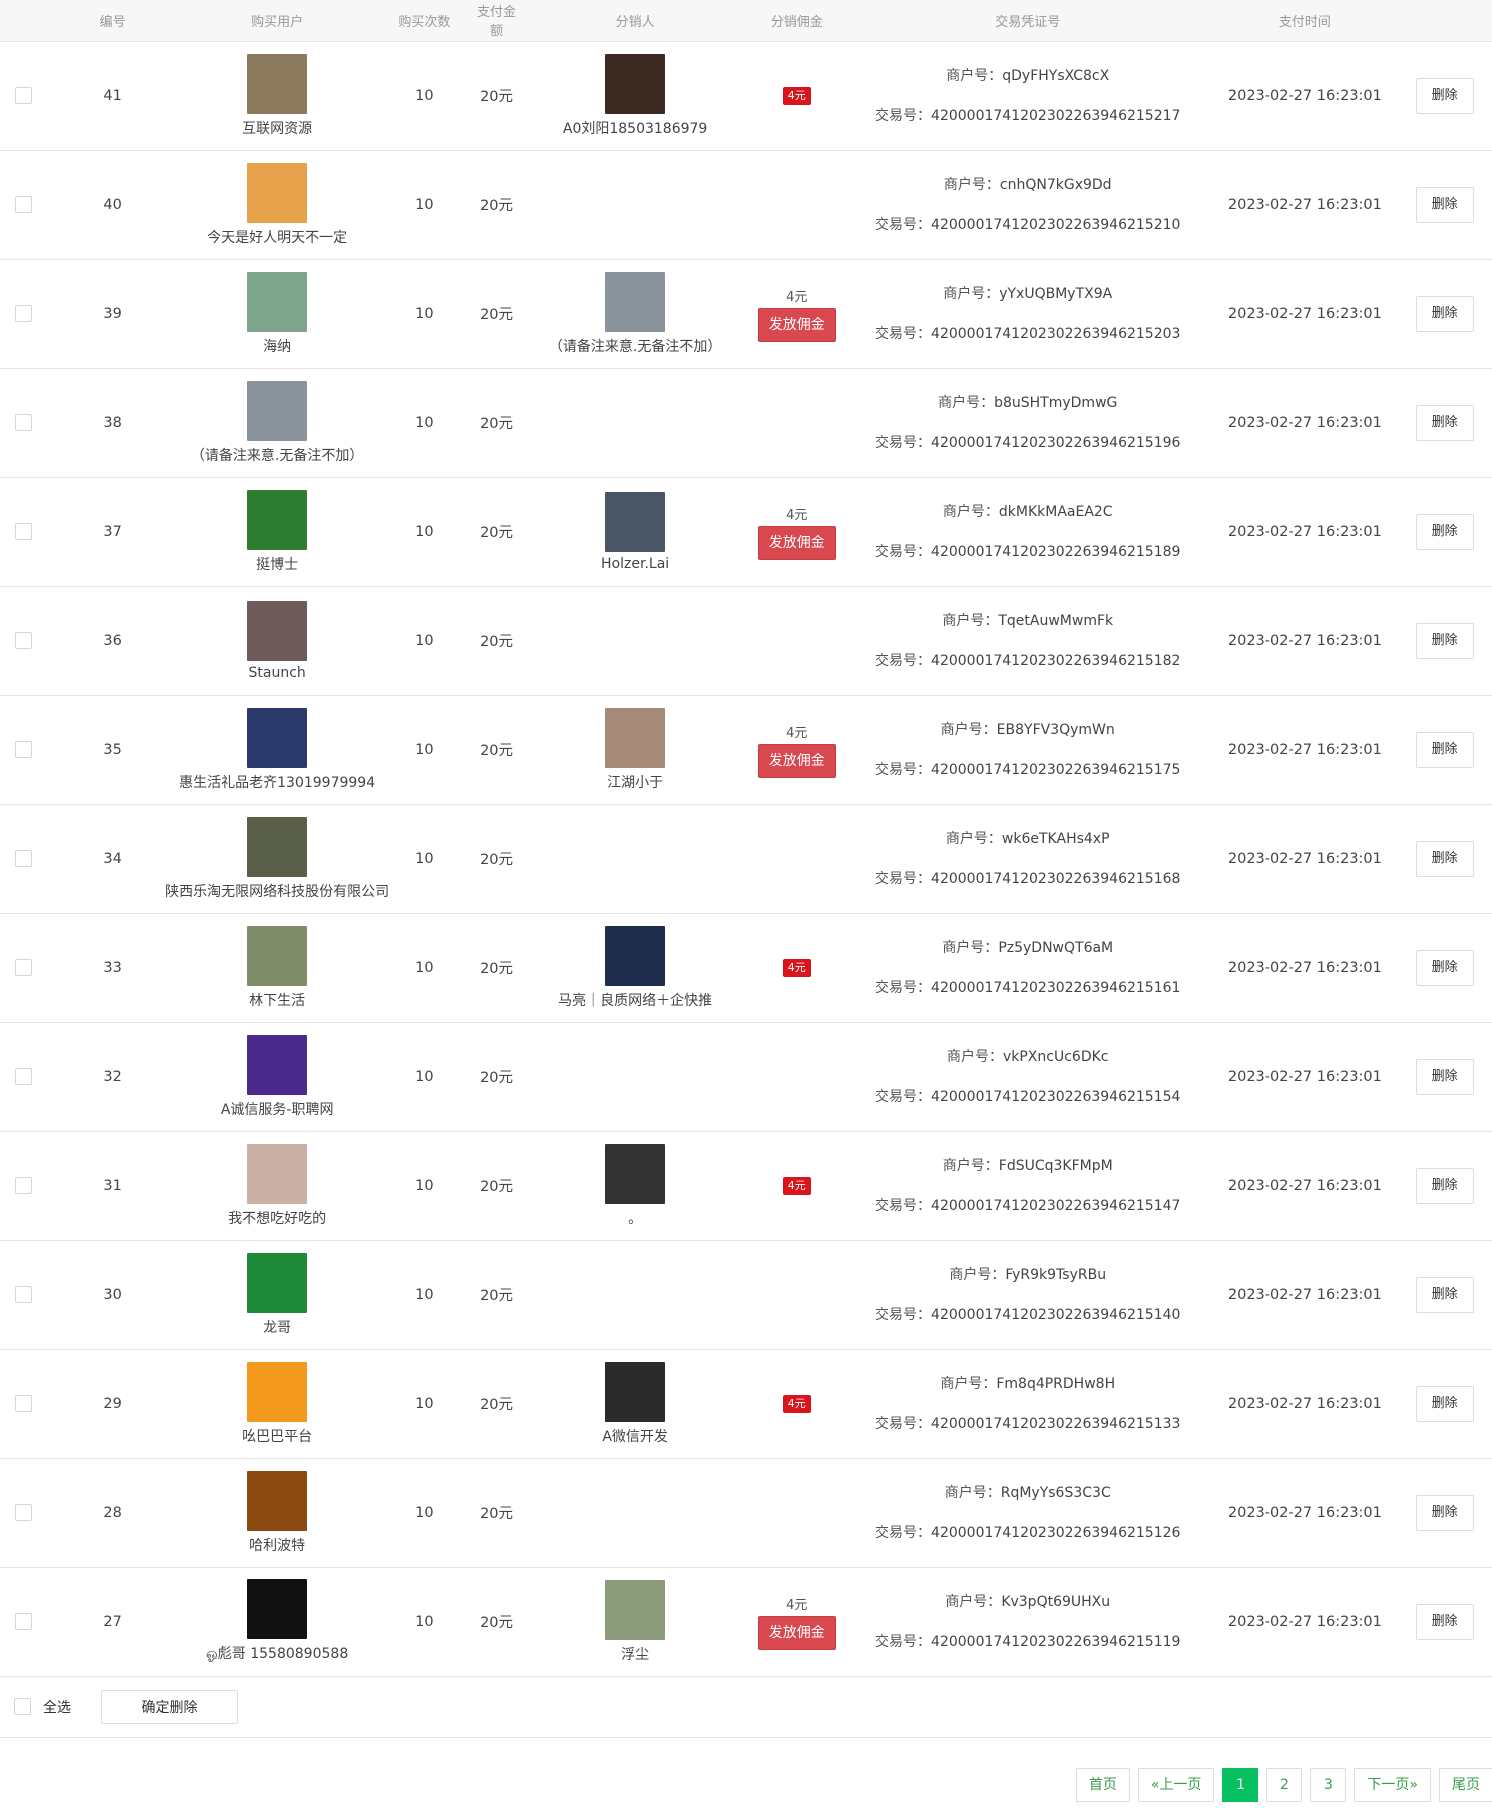  I want to click on select-all-checkbox, so click(22, 1706).